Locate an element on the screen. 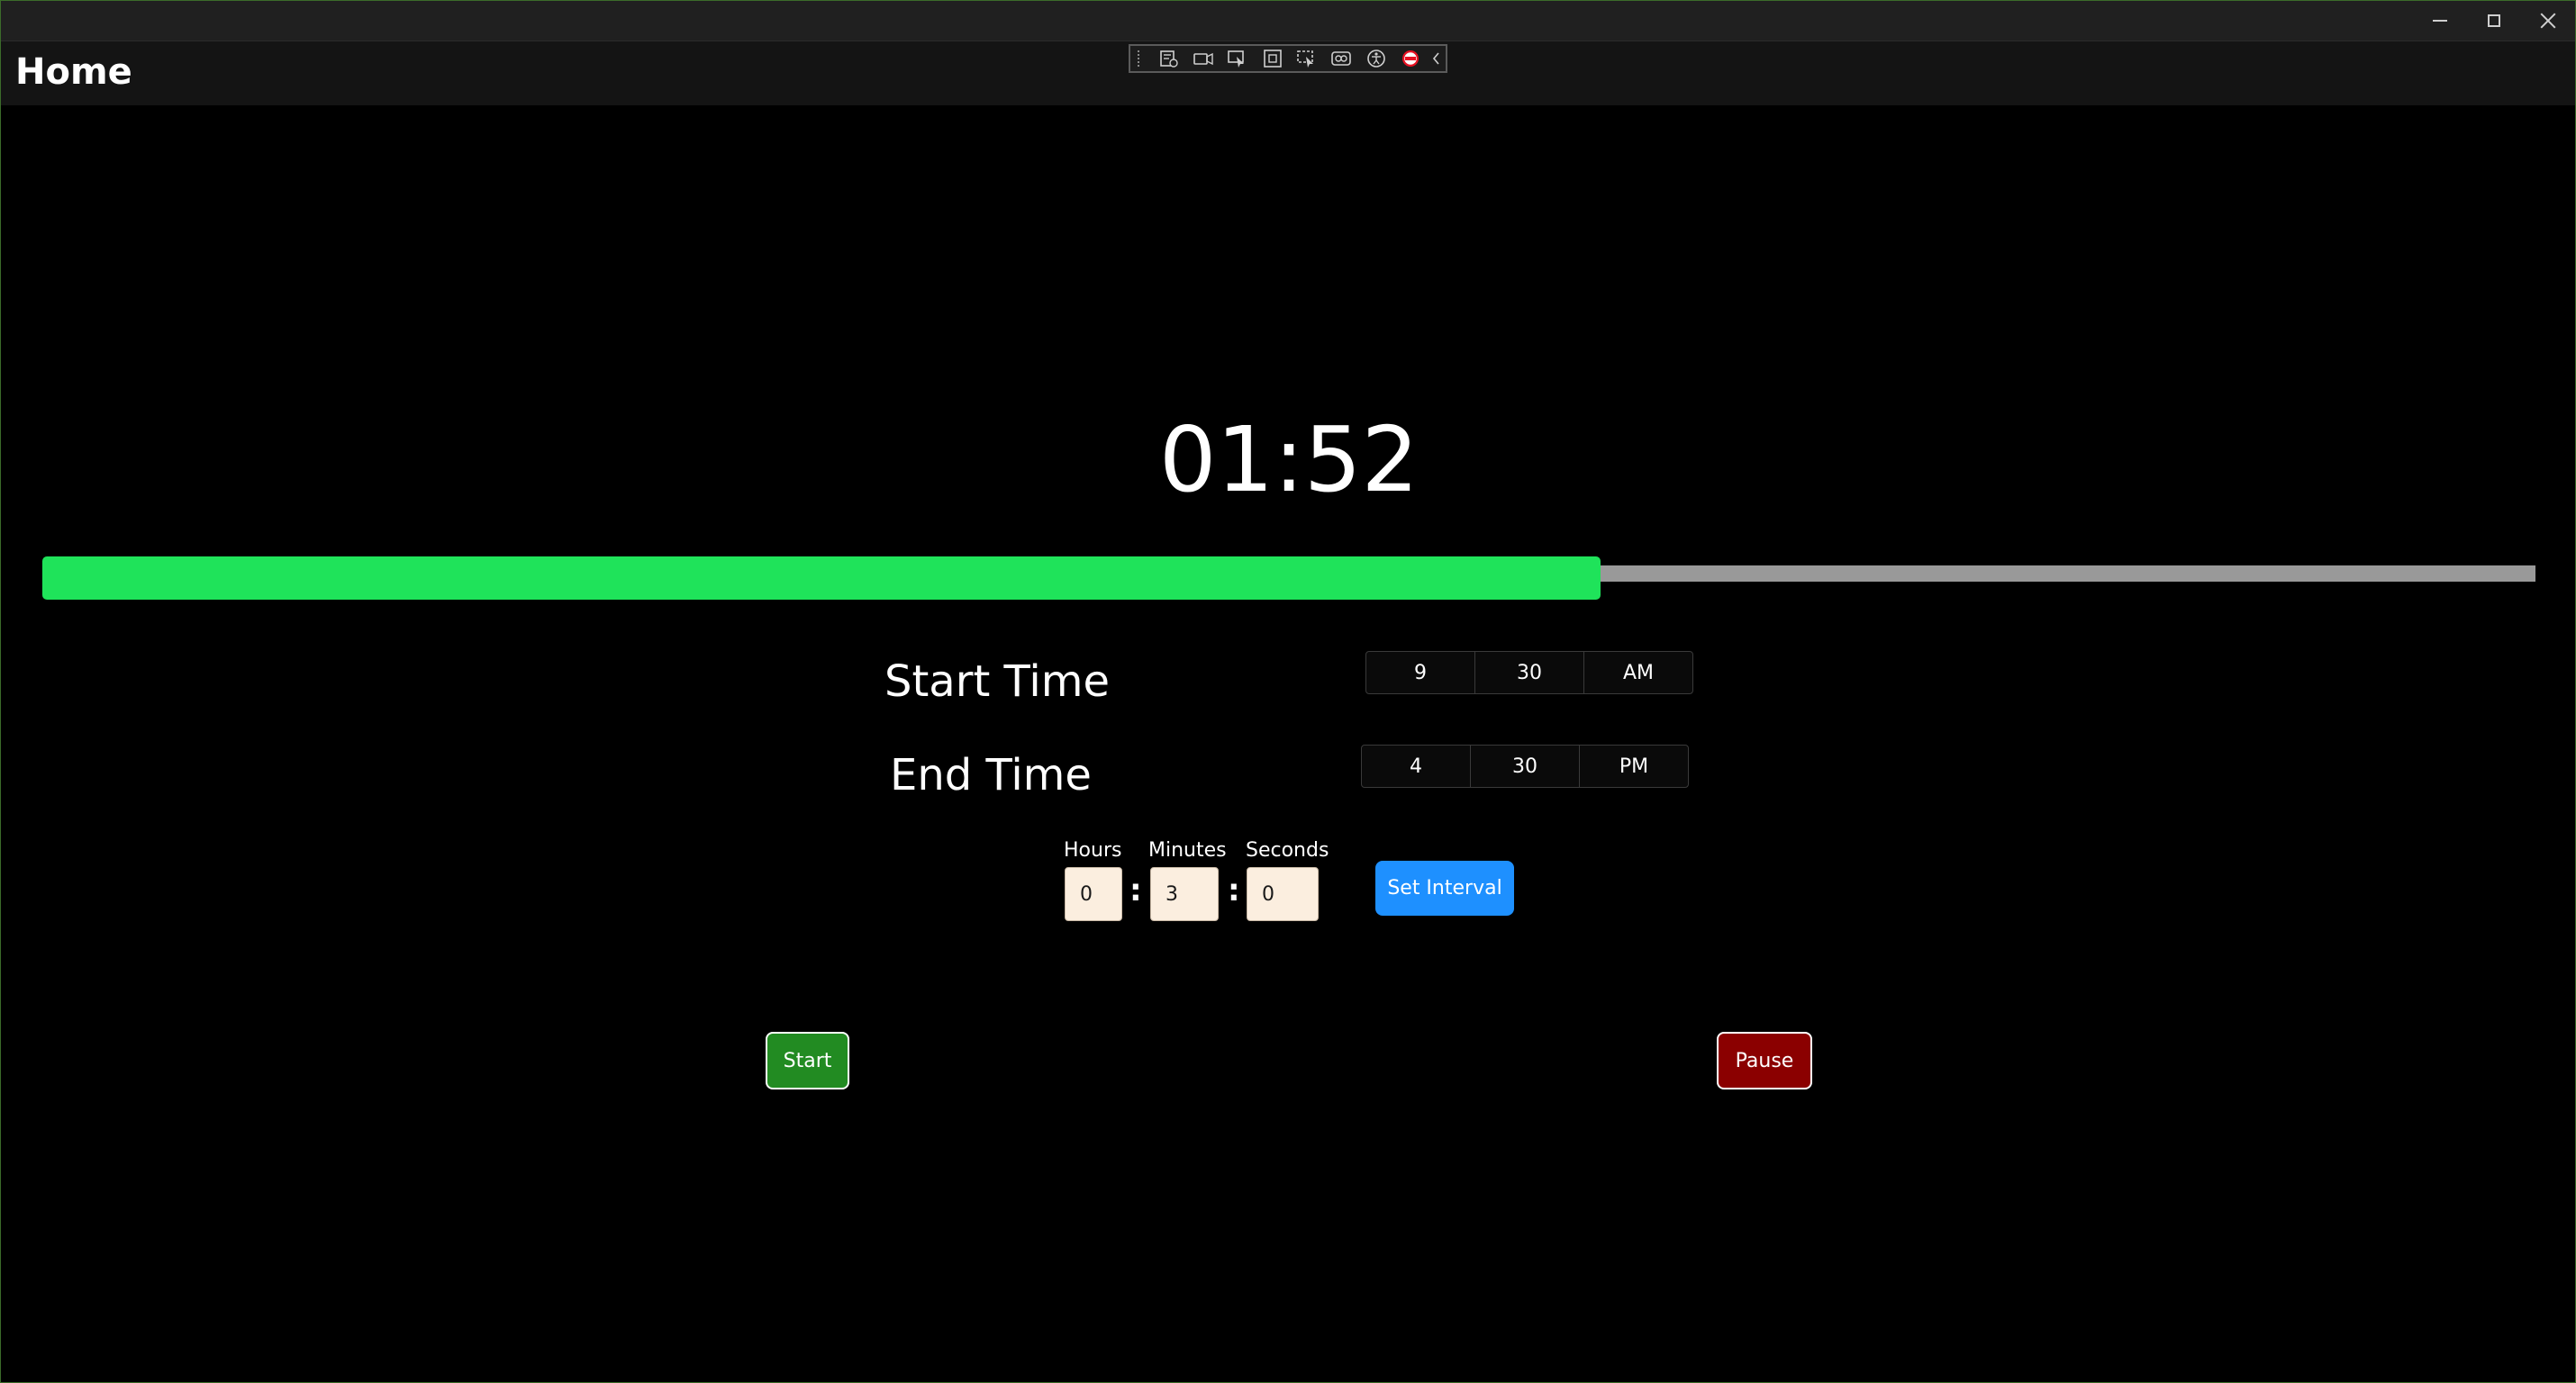  progress-fill is located at coordinates (821, 578).